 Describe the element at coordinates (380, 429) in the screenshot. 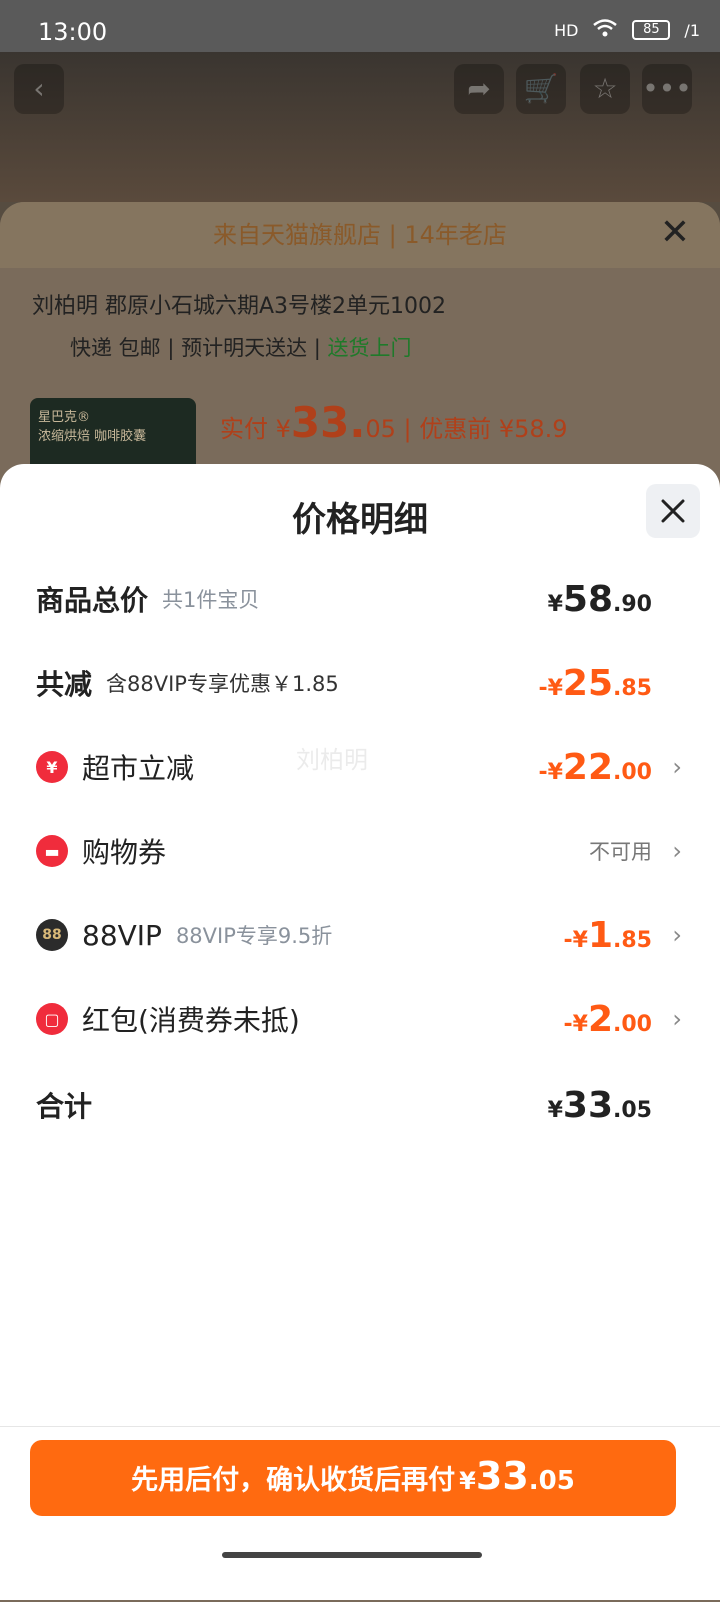

I see `paid-dec: 05` at that location.